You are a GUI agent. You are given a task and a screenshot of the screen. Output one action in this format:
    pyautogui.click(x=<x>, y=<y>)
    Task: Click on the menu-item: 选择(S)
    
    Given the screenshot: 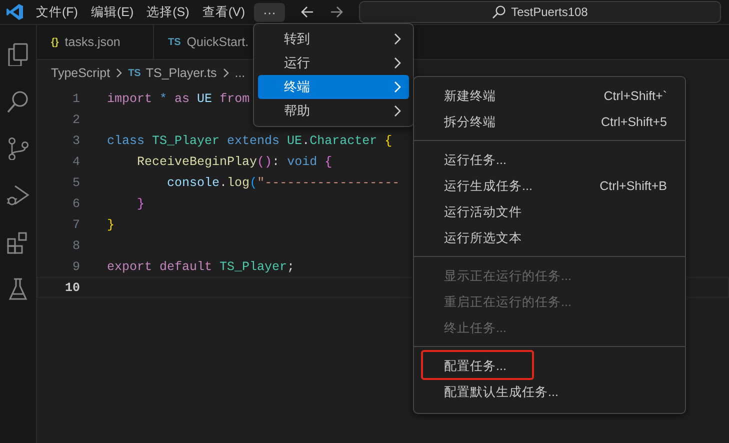 What is the action you would take?
    pyautogui.click(x=168, y=12)
    